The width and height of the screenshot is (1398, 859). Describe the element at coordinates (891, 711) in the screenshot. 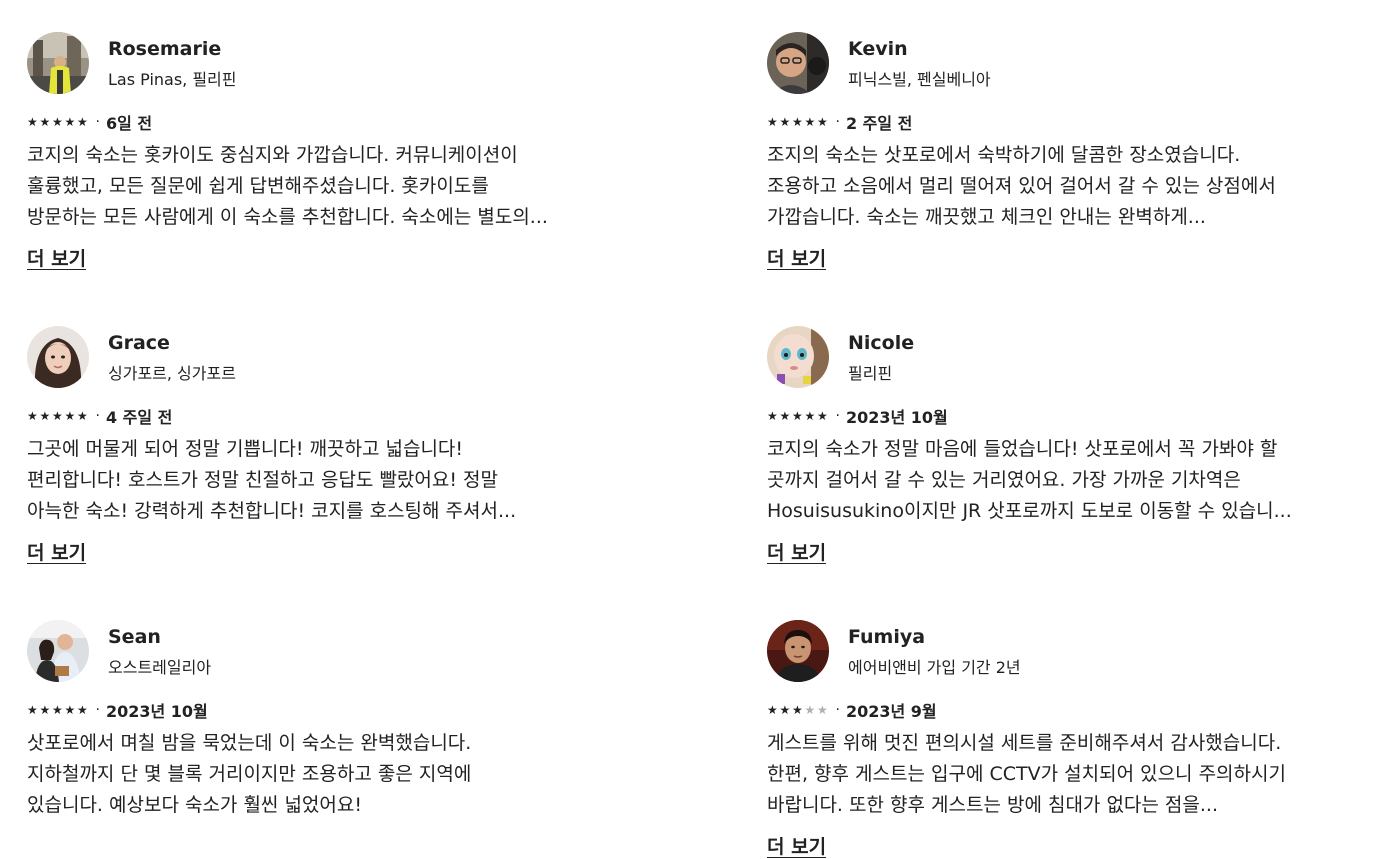

I see `review-date: 2023년 9월` at that location.